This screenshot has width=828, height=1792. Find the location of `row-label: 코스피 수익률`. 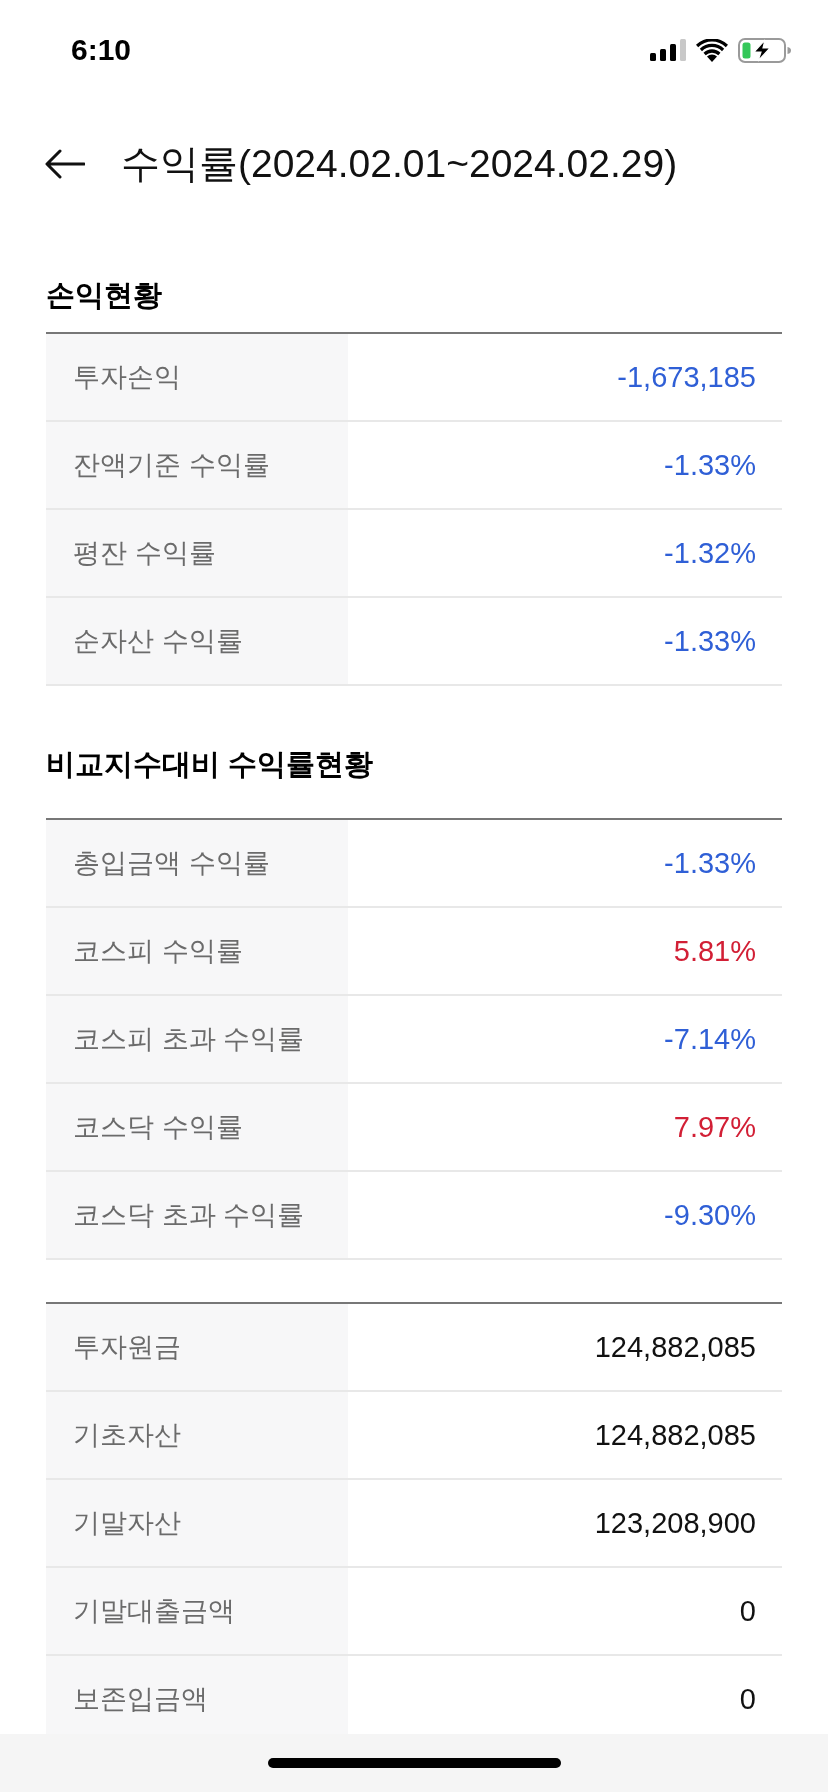

row-label: 코스피 수익률 is located at coordinates (197, 951).